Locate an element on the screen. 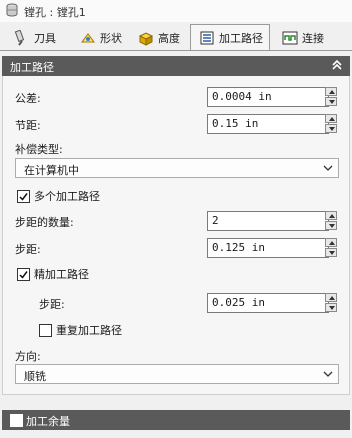 The height and width of the screenshot is (438, 352). num-steps-label: 步距的数量: is located at coordinates (44, 222).